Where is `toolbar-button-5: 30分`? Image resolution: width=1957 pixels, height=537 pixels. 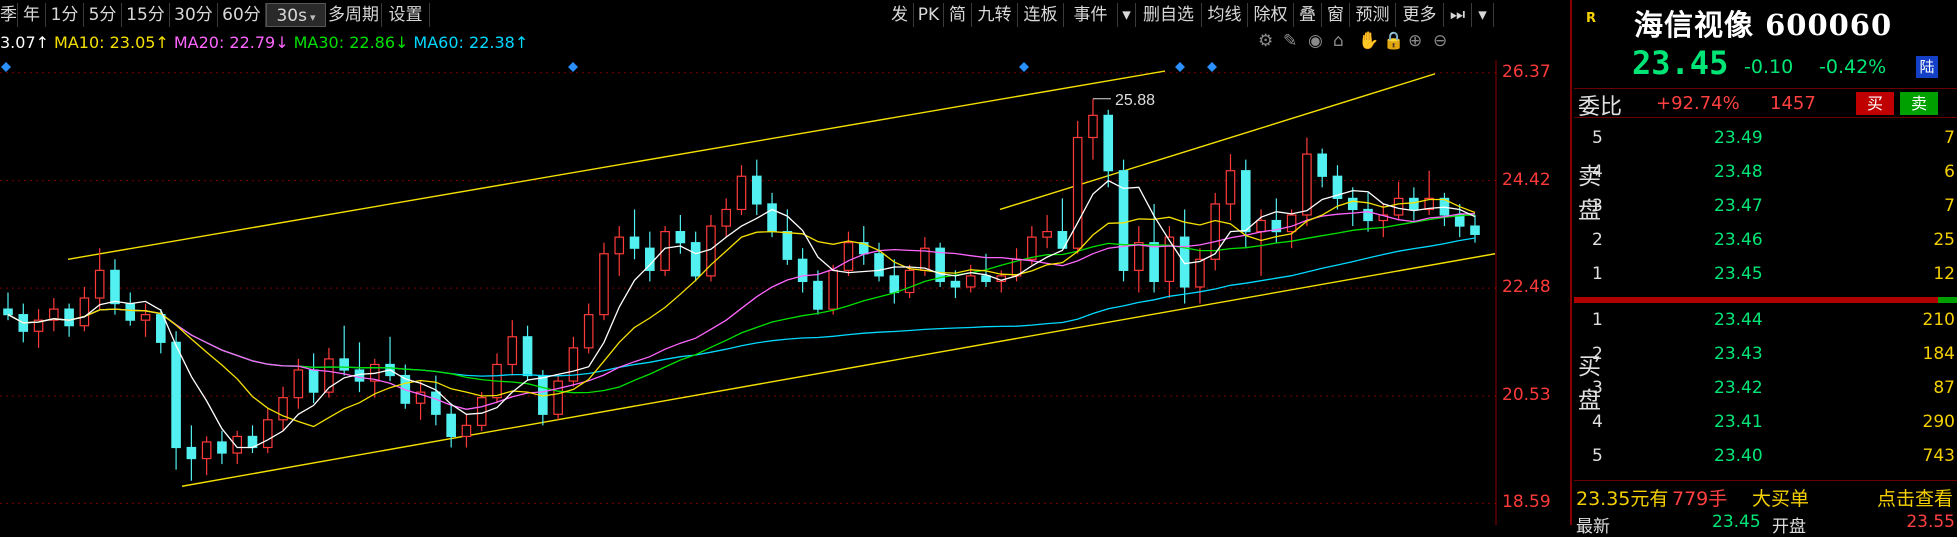
toolbar-button-5: 30分 is located at coordinates (194, 15).